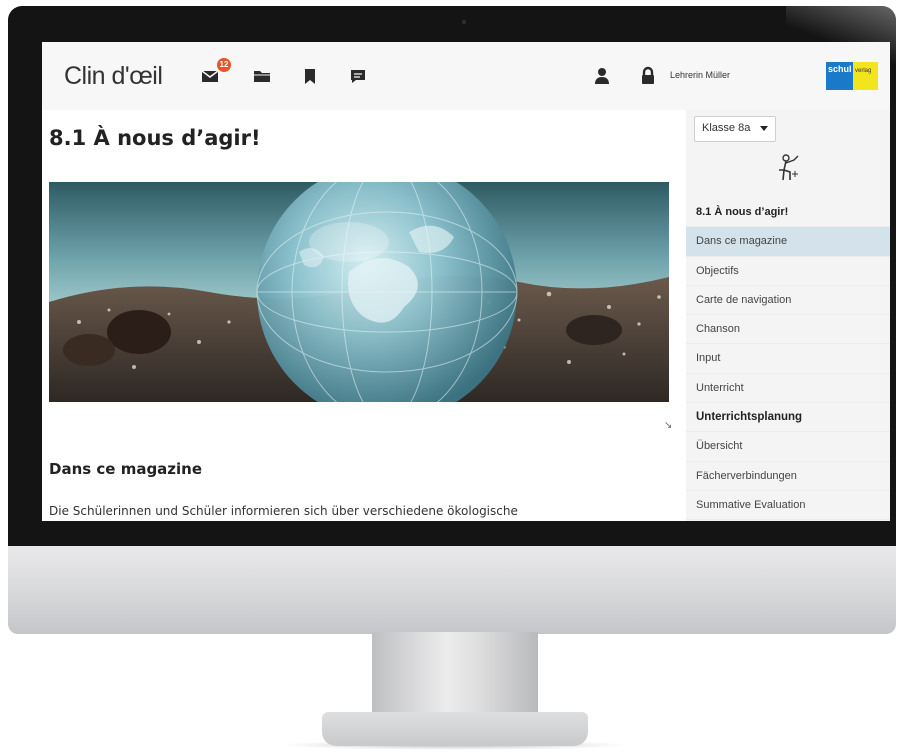  What do you see at coordinates (210, 76) in the screenshot?
I see `mail-icon` at bounding box center [210, 76].